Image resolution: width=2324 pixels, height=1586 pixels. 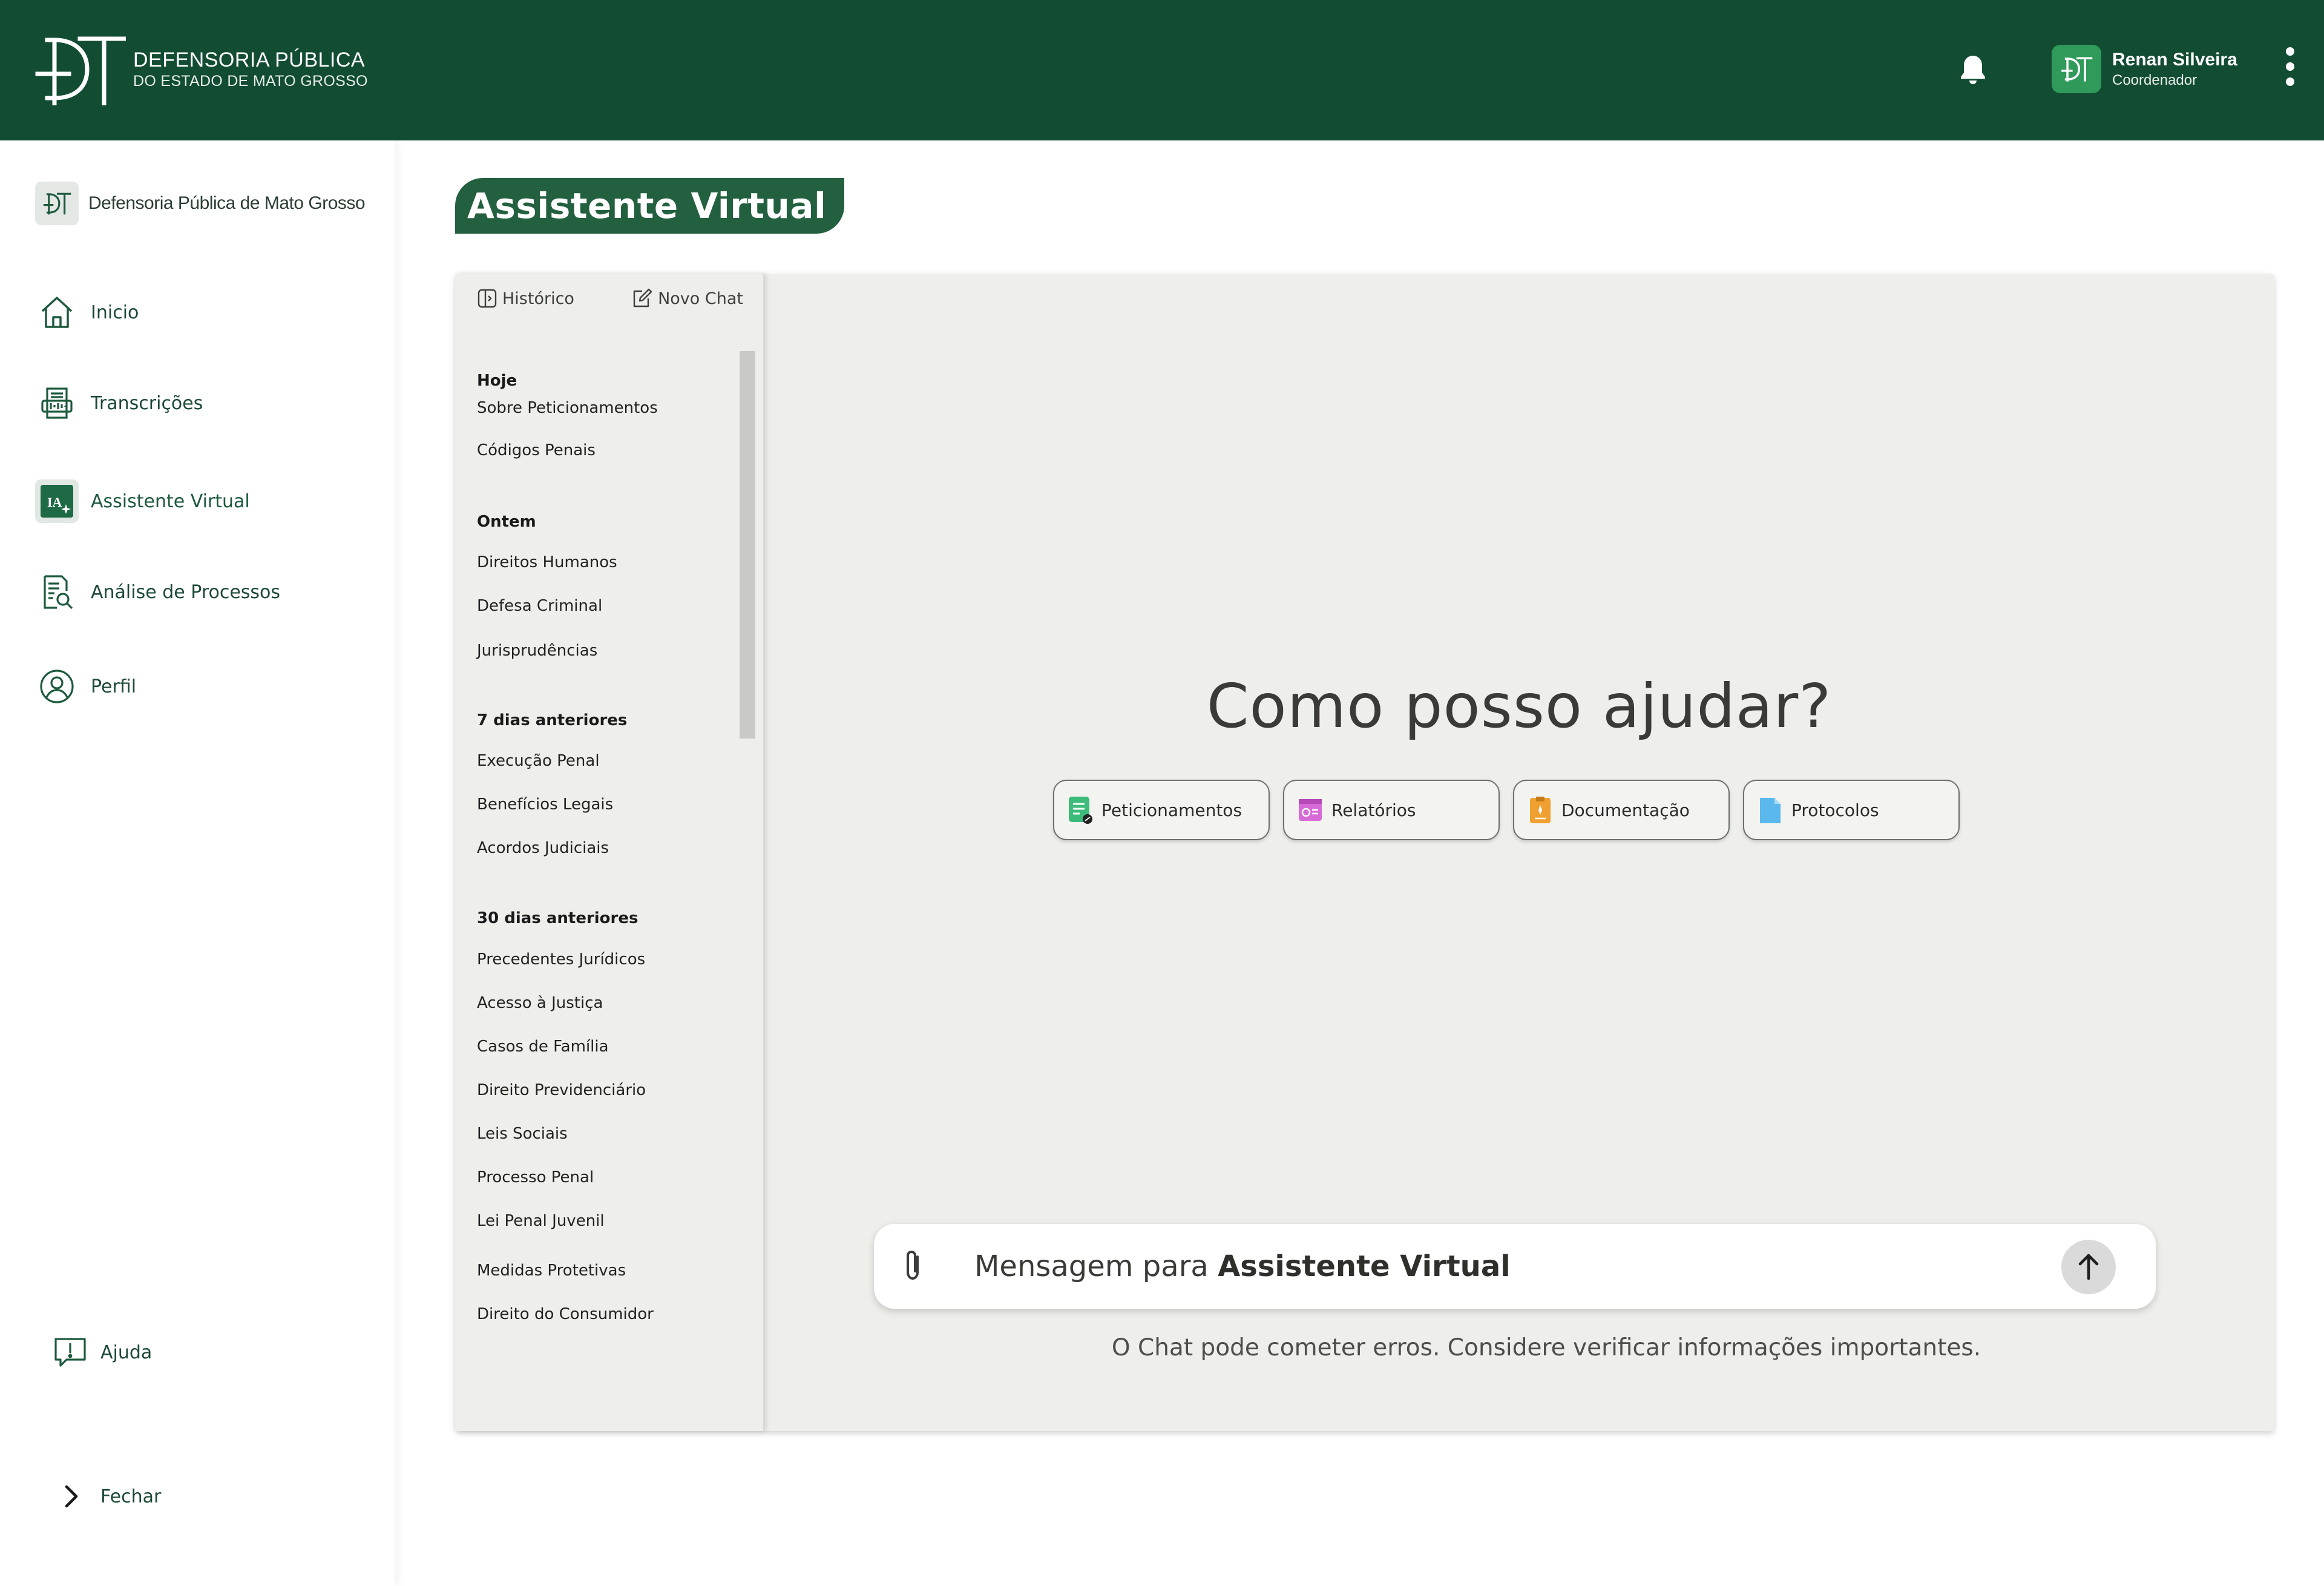 What do you see at coordinates (700, 298) in the screenshot?
I see `new-chat-label: Novo Chat` at bounding box center [700, 298].